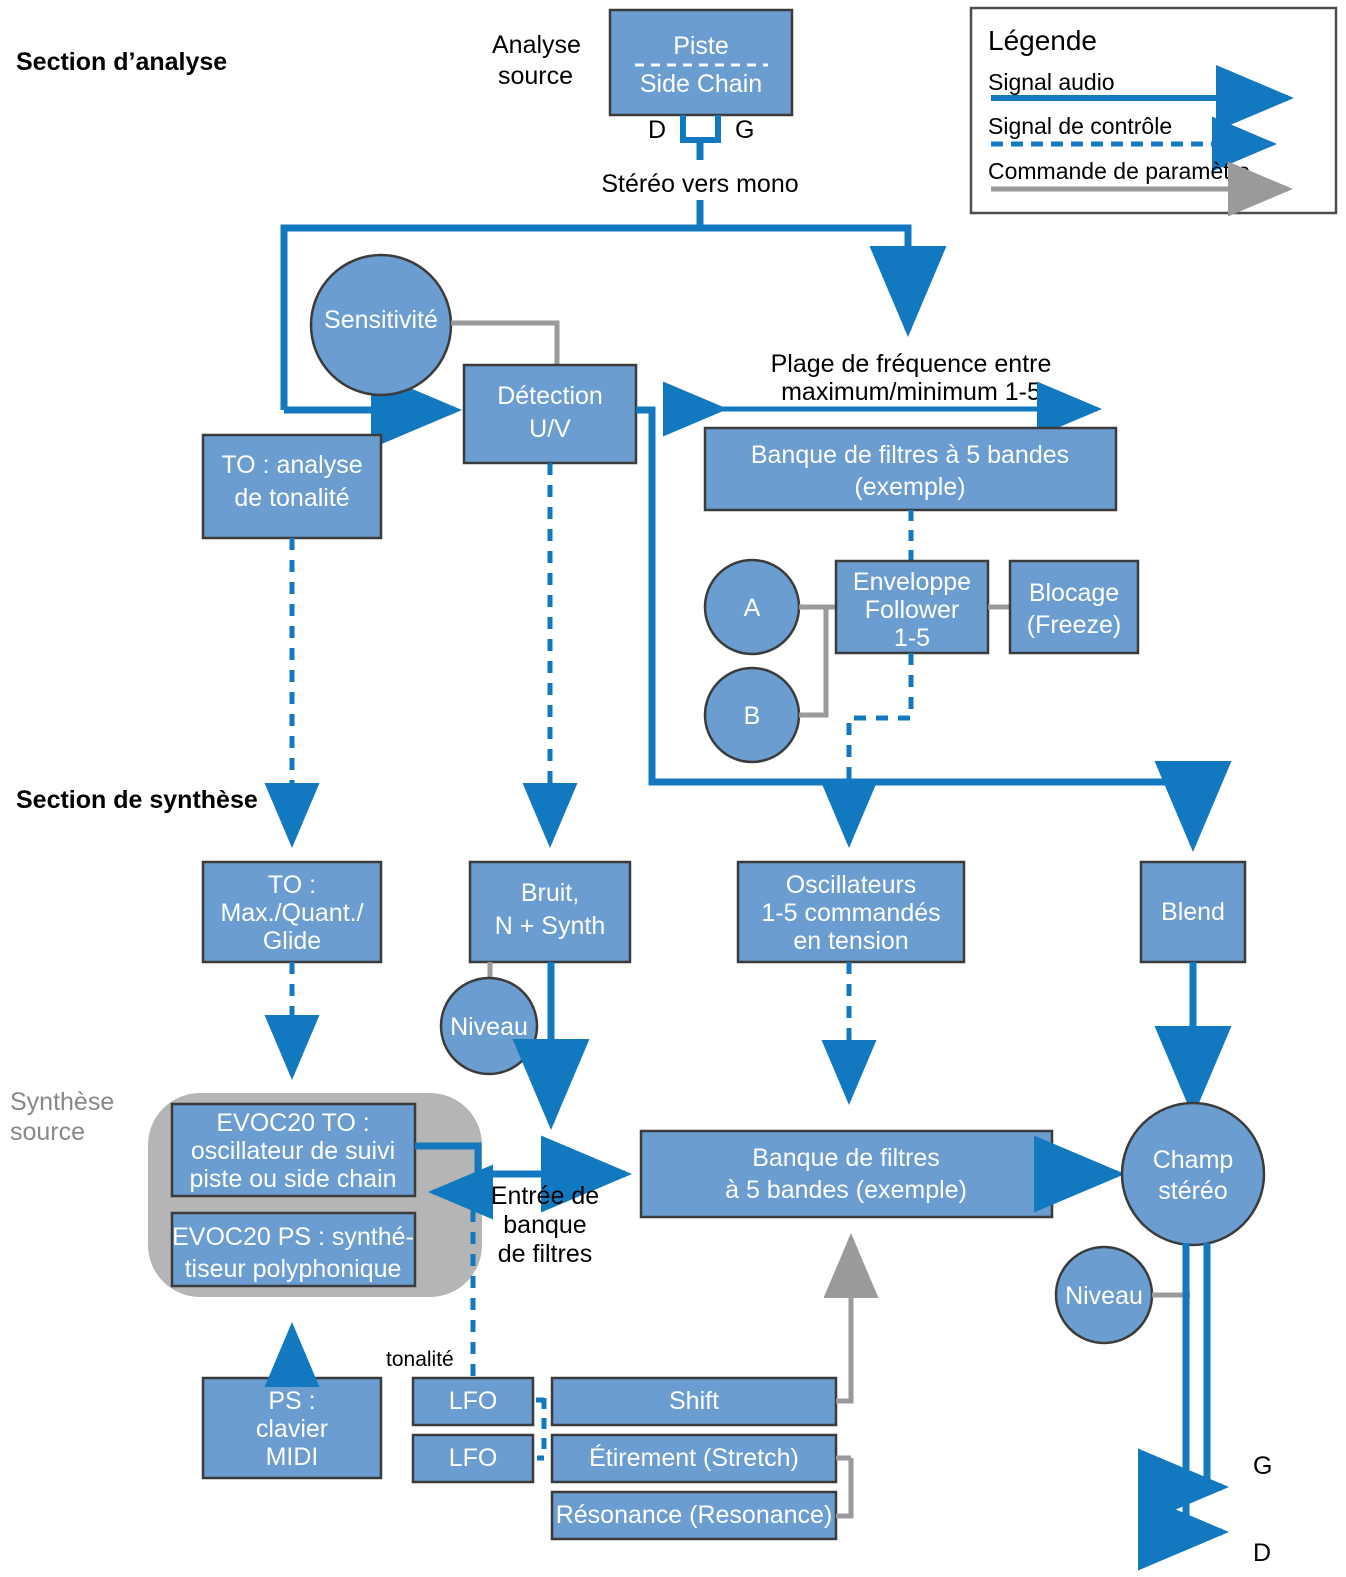 The height and width of the screenshot is (1577, 1346). What do you see at coordinates (851, 1318) in the screenshot?
I see `params-to-filterbank-bus` at bounding box center [851, 1318].